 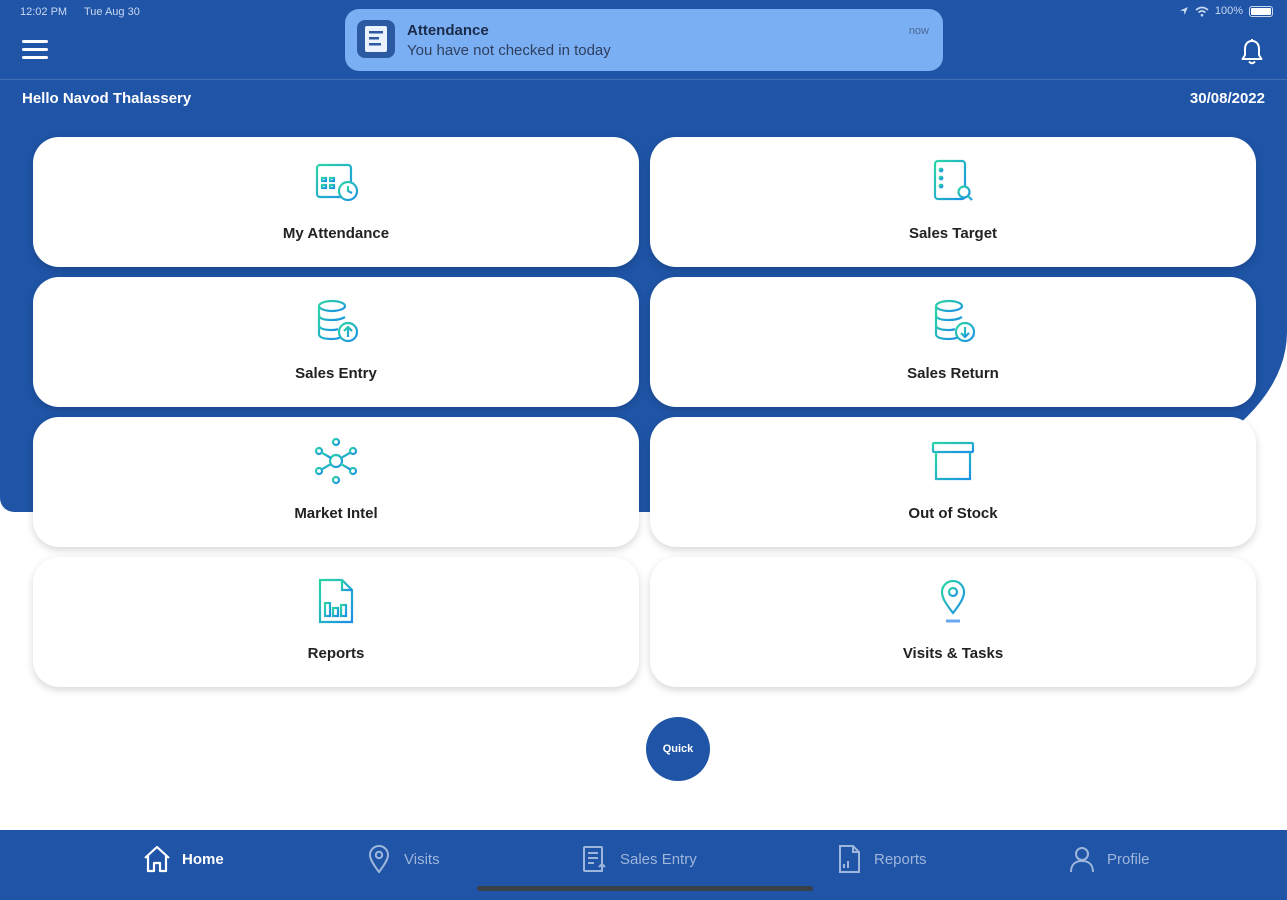 I want to click on nav-item-reports: Reports, so click(x=880, y=859).